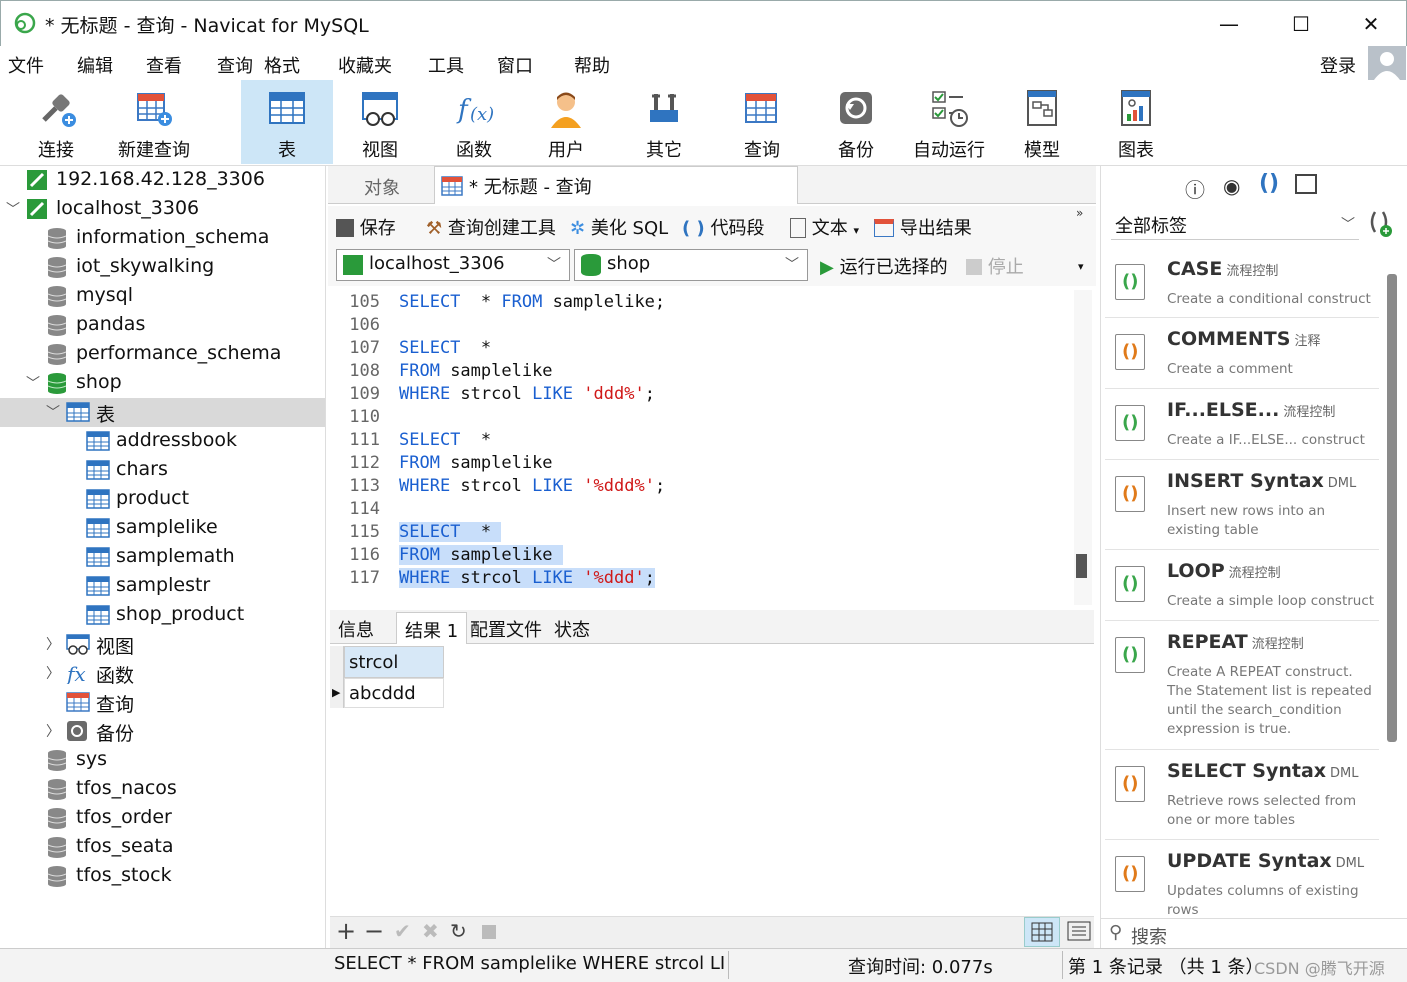 The height and width of the screenshot is (982, 1407). What do you see at coordinates (1081, 566) in the screenshot?
I see `scrollbar-thumb` at bounding box center [1081, 566].